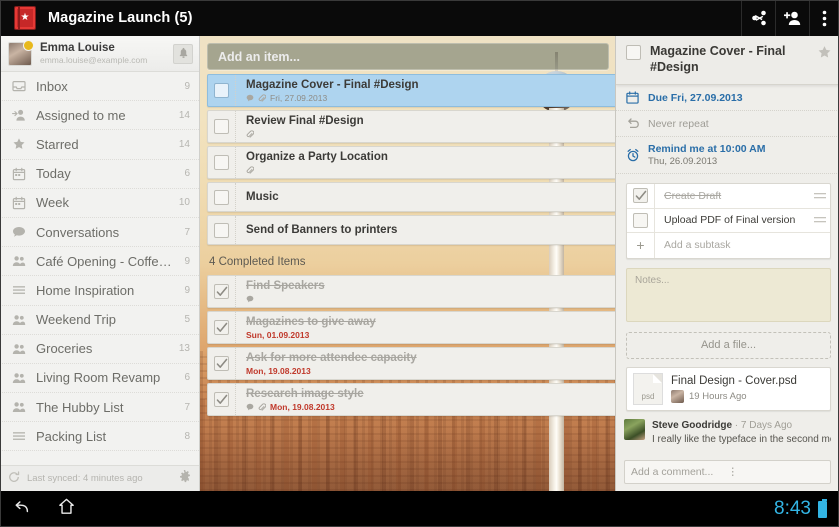 The image size is (839, 527). I want to click on sidebar-item-living-room-revamp: Living Room Revamp 6, so click(99, 379).